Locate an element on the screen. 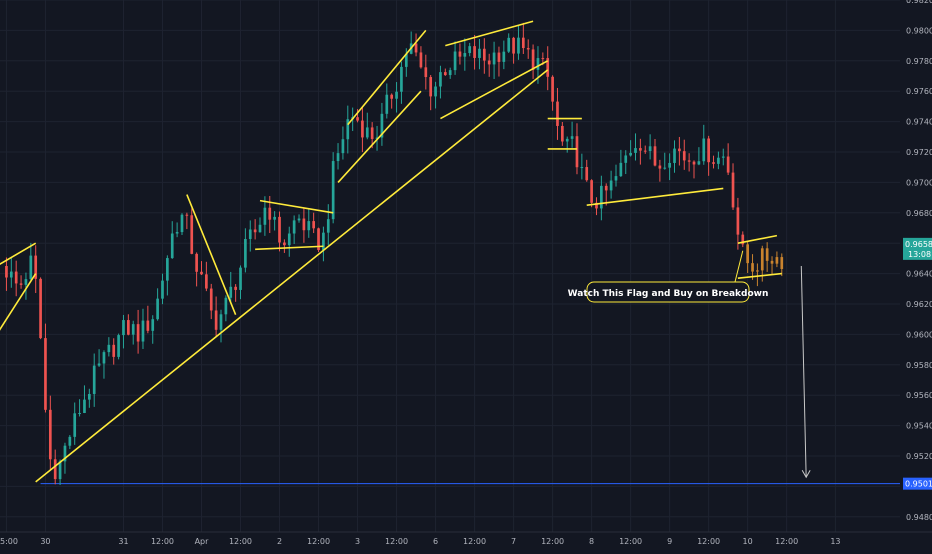 The width and height of the screenshot is (932, 554). y-tick-label: 0.97000 is located at coordinates (919, 182).